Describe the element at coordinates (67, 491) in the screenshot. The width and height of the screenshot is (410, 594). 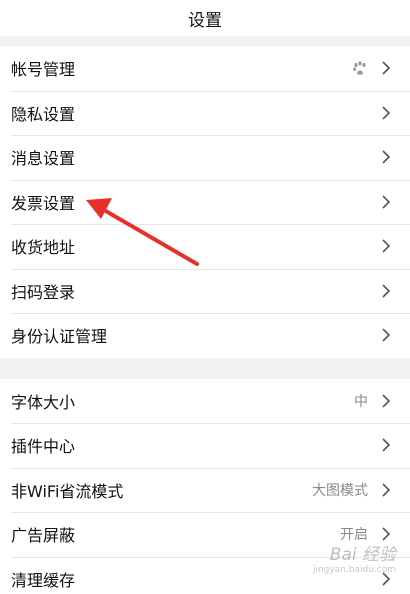
I see `settings-item-label: 非WiFi省流模式` at that location.